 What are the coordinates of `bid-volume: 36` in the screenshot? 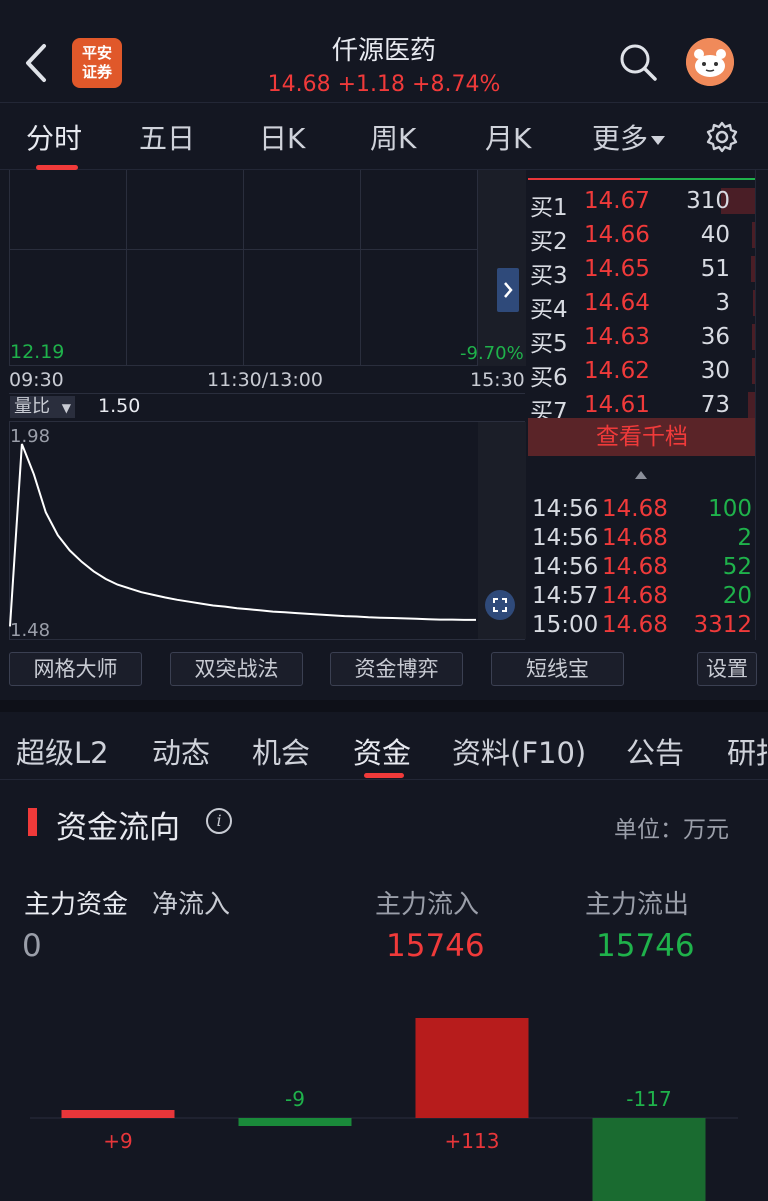 It's located at (715, 337).